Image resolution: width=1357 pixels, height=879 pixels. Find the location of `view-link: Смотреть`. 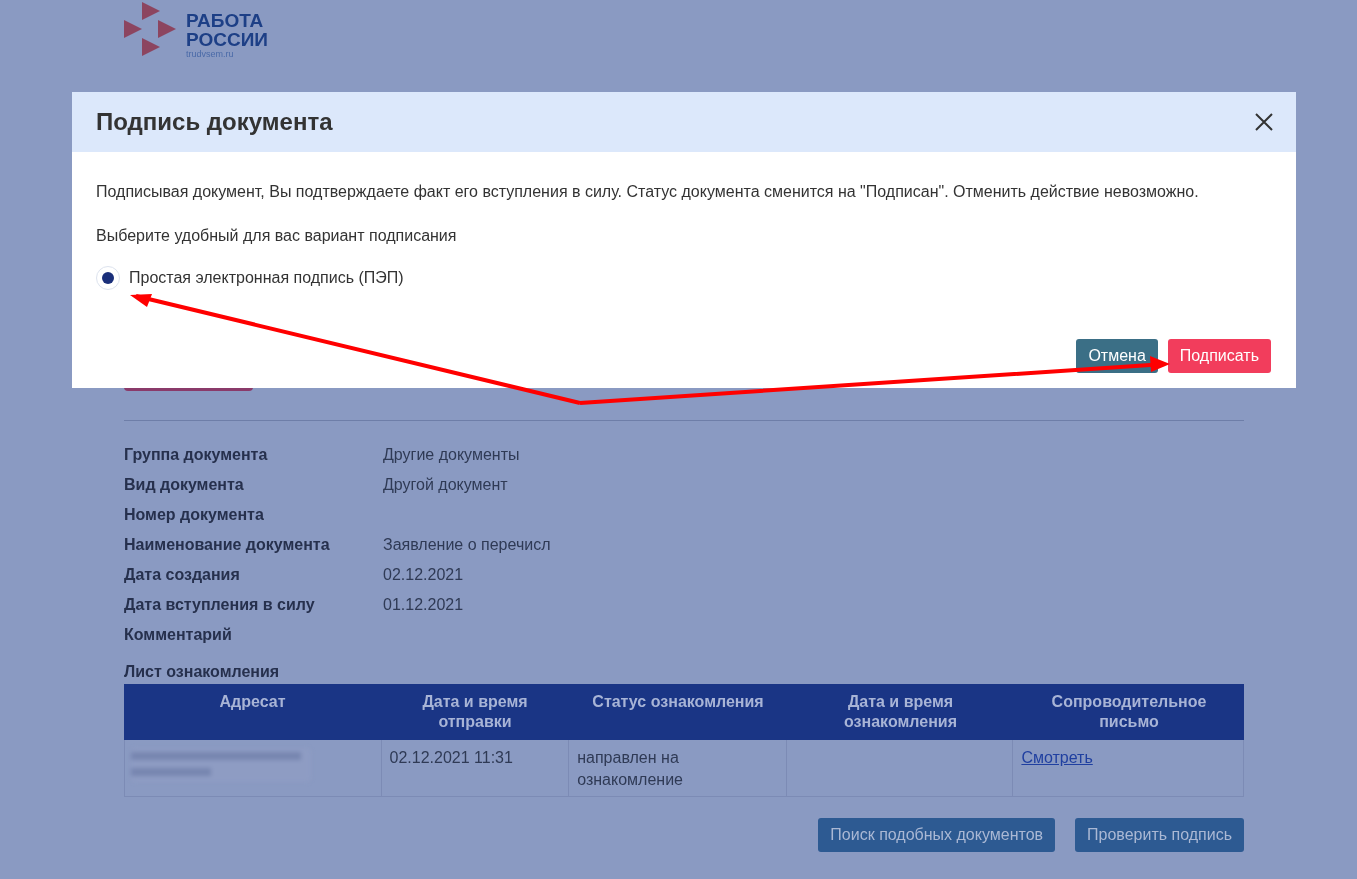

view-link: Смотреть is located at coordinates (1057, 757).